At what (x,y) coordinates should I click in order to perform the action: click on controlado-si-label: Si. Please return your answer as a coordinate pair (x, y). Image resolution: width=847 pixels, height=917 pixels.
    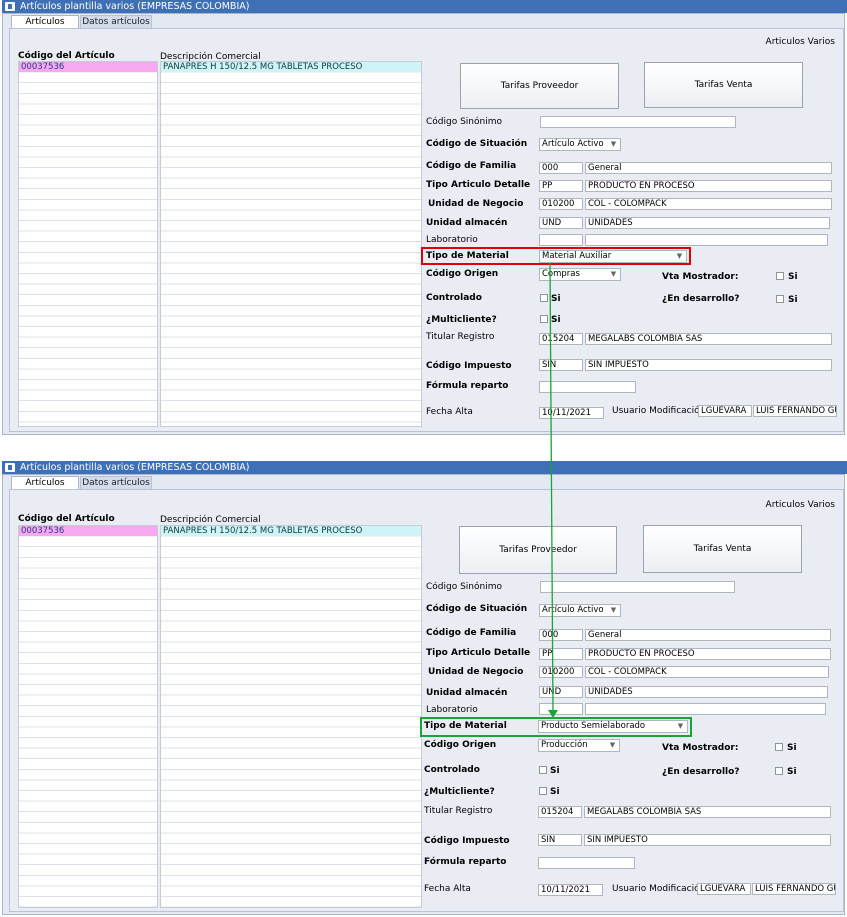
    Looking at the image, I should click on (555, 771).